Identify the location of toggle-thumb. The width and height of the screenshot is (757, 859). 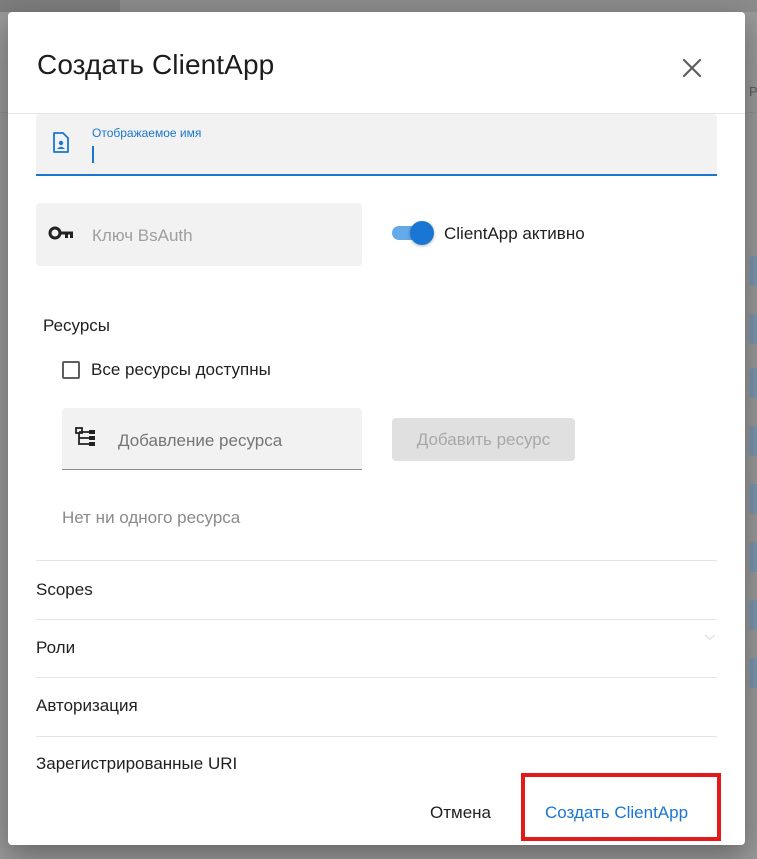
(422, 233).